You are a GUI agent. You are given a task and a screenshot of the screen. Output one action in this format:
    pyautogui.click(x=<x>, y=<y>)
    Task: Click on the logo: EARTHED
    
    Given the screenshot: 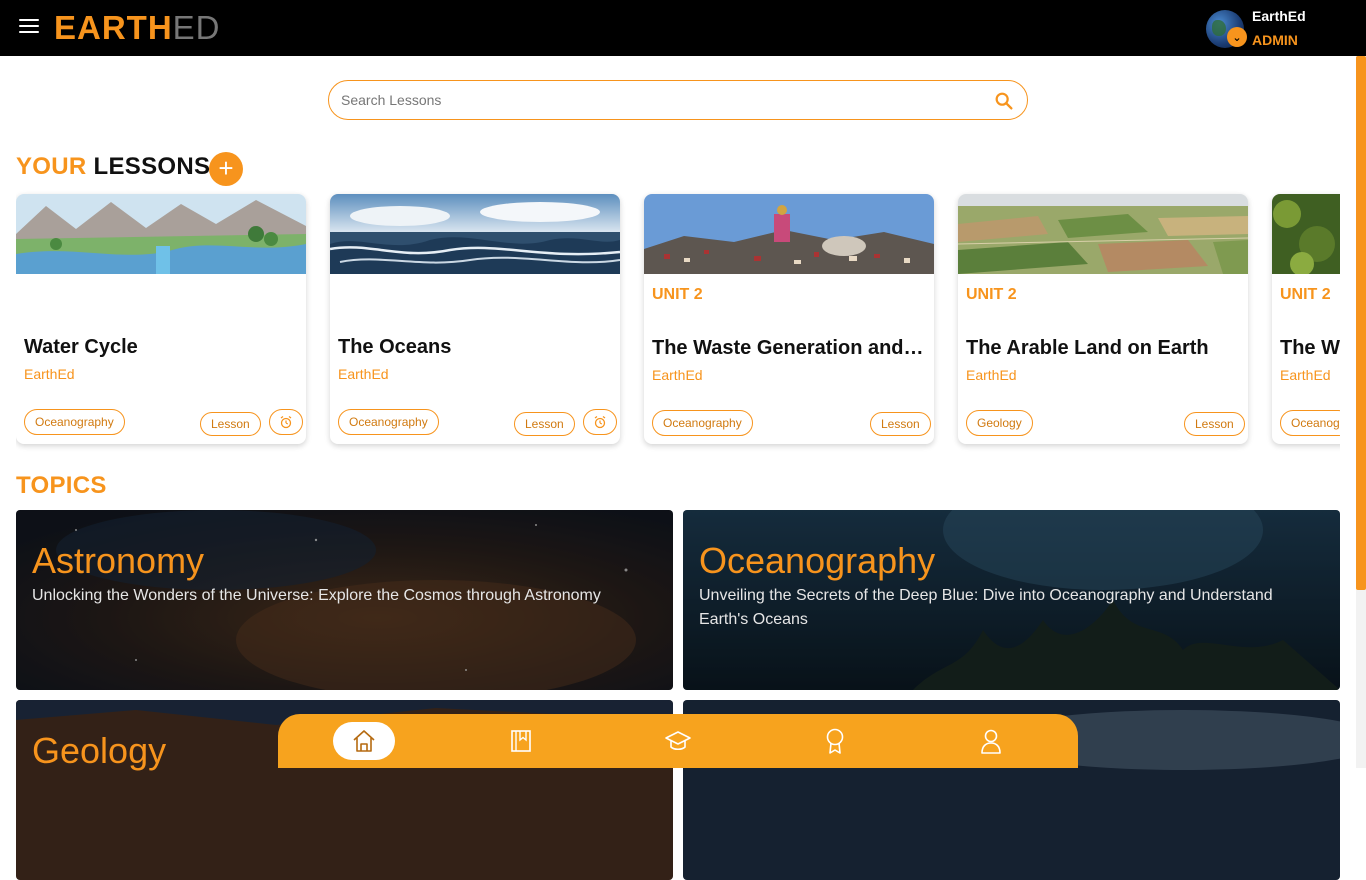 What is the action you would take?
    pyautogui.click(x=137, y=28)
    